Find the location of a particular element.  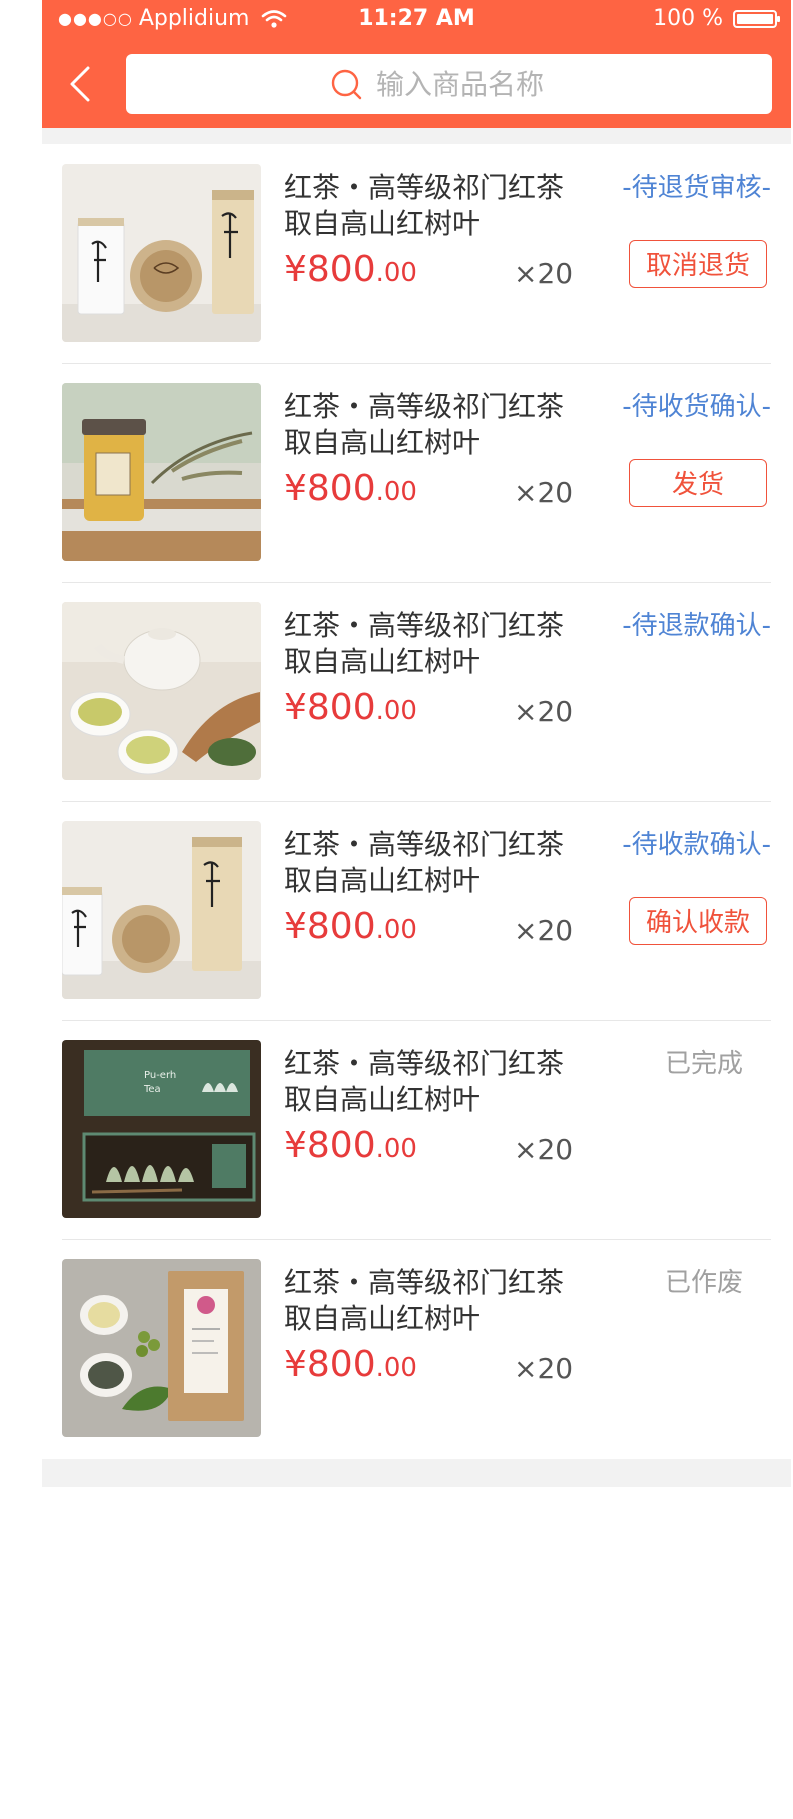

order-item: 红茶・高等级祁门红茶 取自高山红树叶 ¥800.00 ×20 已作废 is located at coordinates (416, 1348).